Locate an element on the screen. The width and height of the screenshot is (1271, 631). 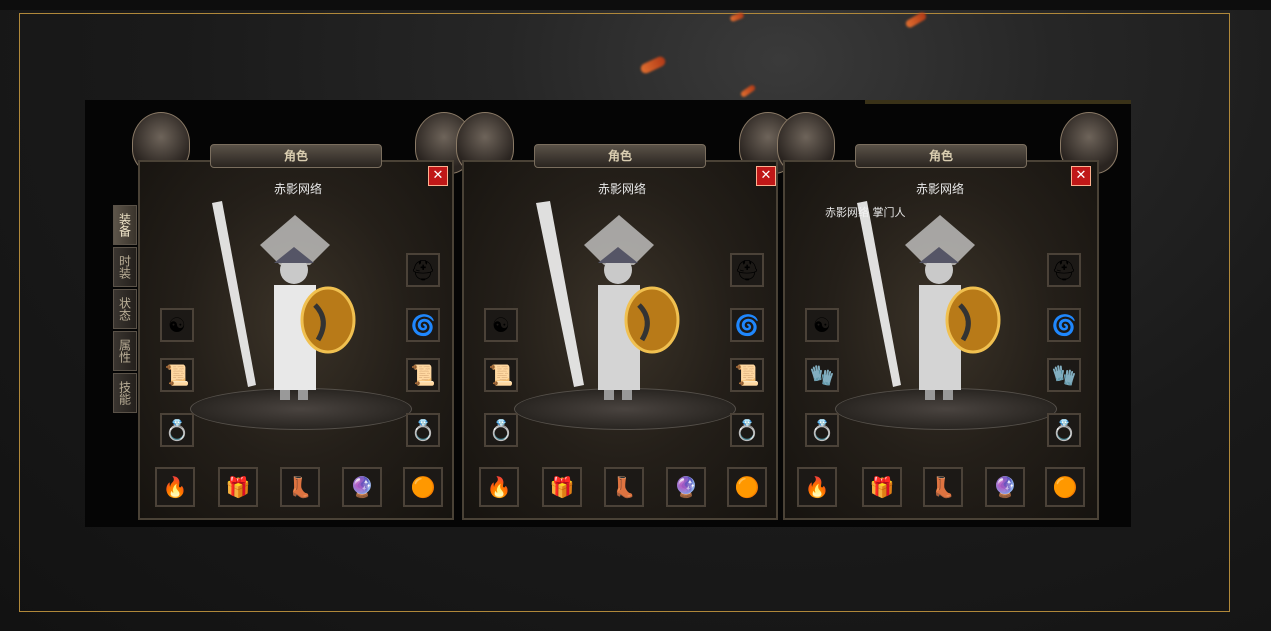
slot-bracelet: 🧤 is located at coordinates (822, 375).